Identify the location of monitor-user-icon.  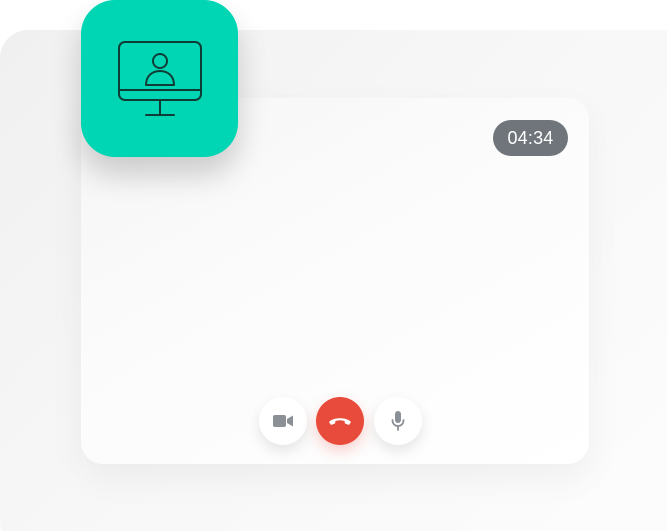
(160, 79).